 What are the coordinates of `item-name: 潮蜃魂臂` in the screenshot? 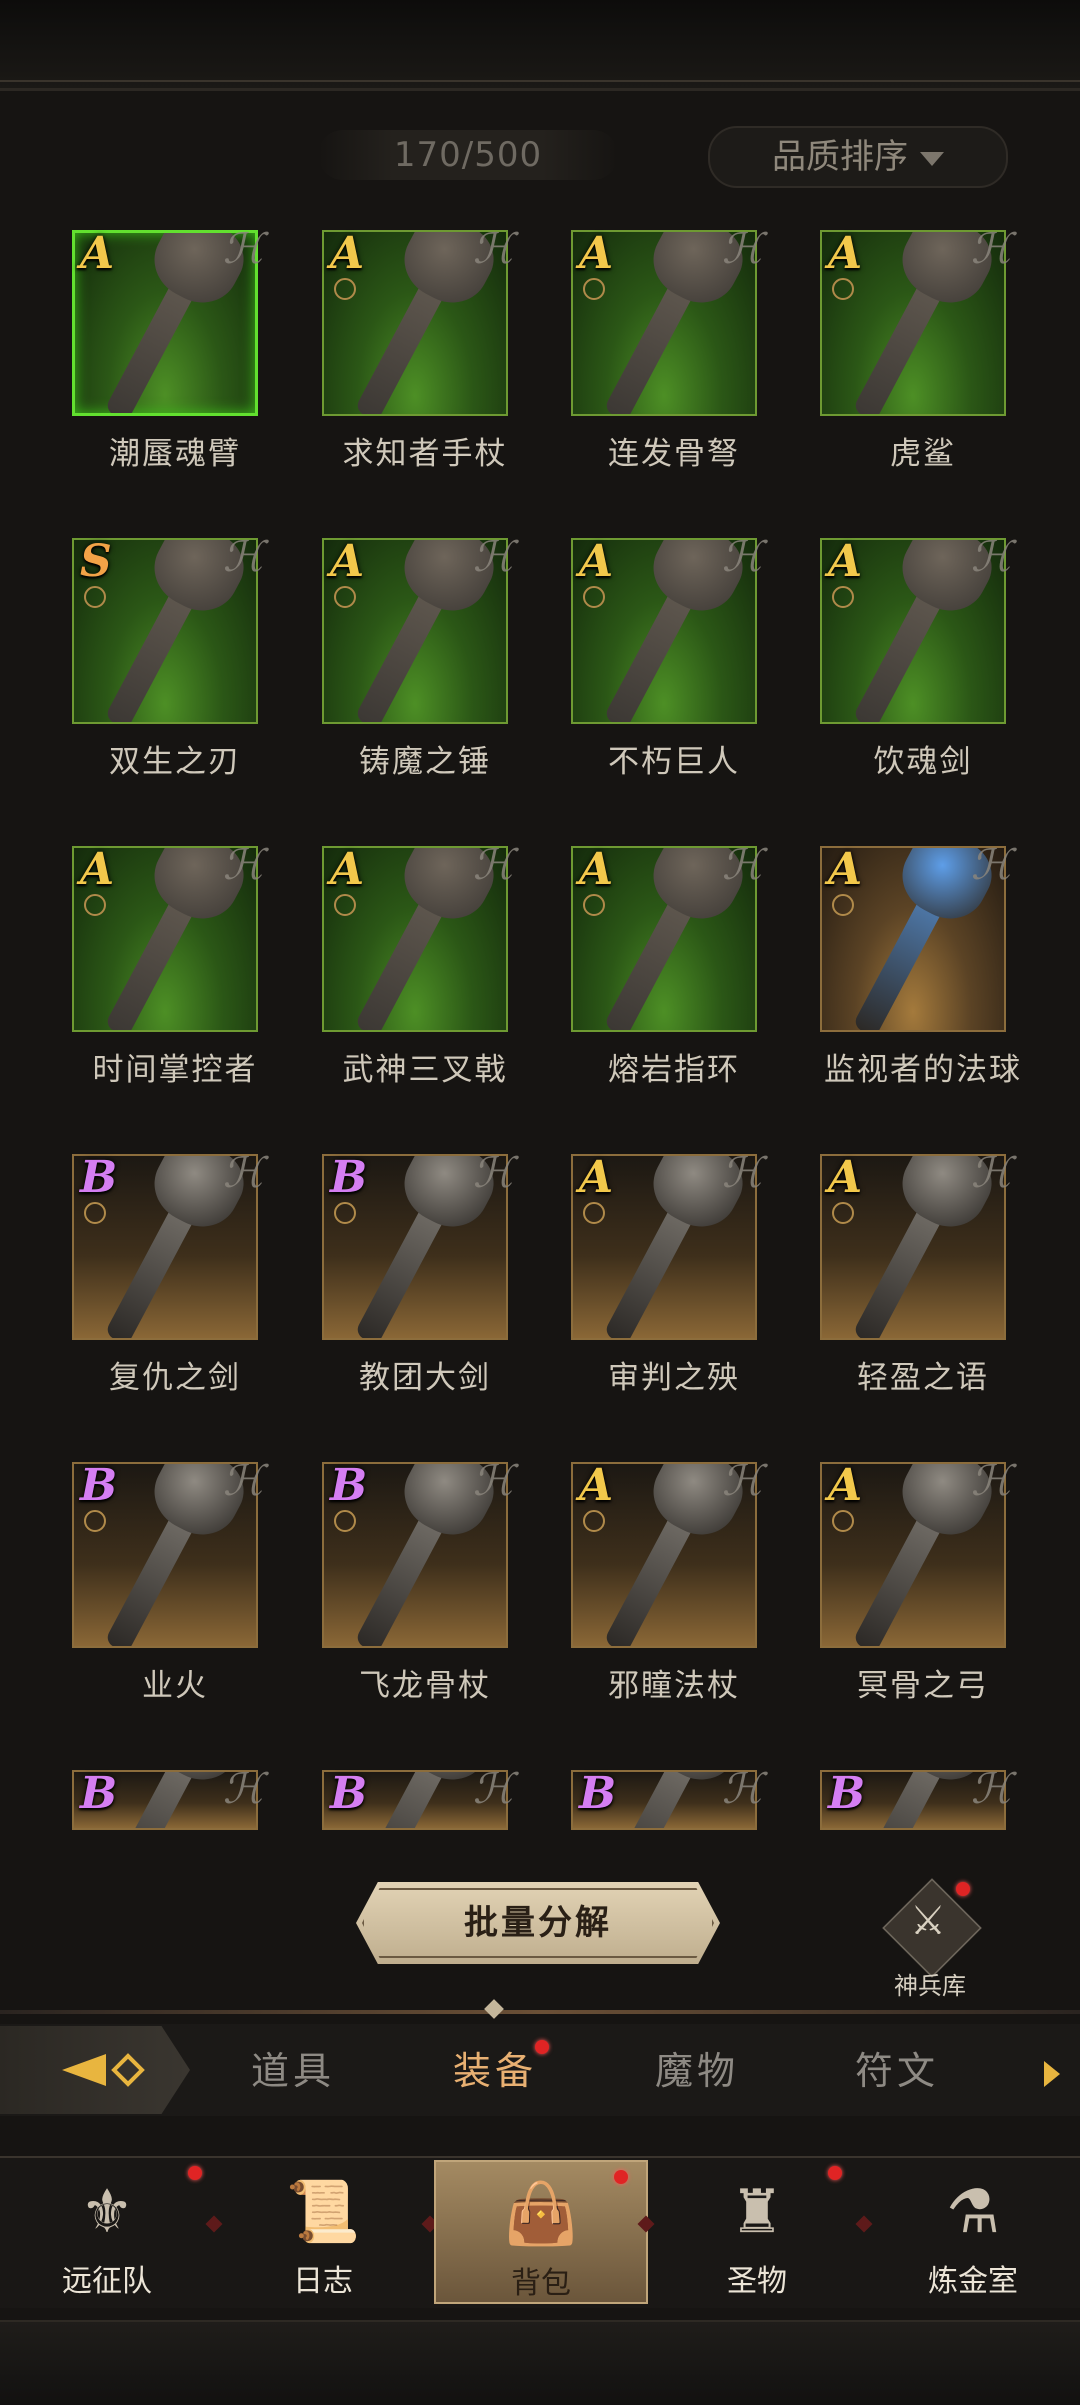 It's located at (175, 454).